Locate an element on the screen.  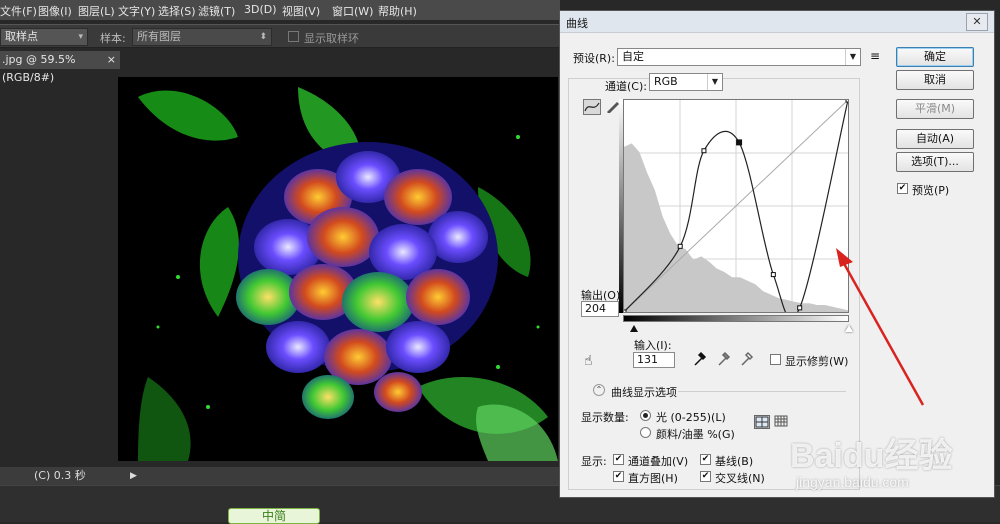
grid-10-icon is located at coordinates (781, 421).